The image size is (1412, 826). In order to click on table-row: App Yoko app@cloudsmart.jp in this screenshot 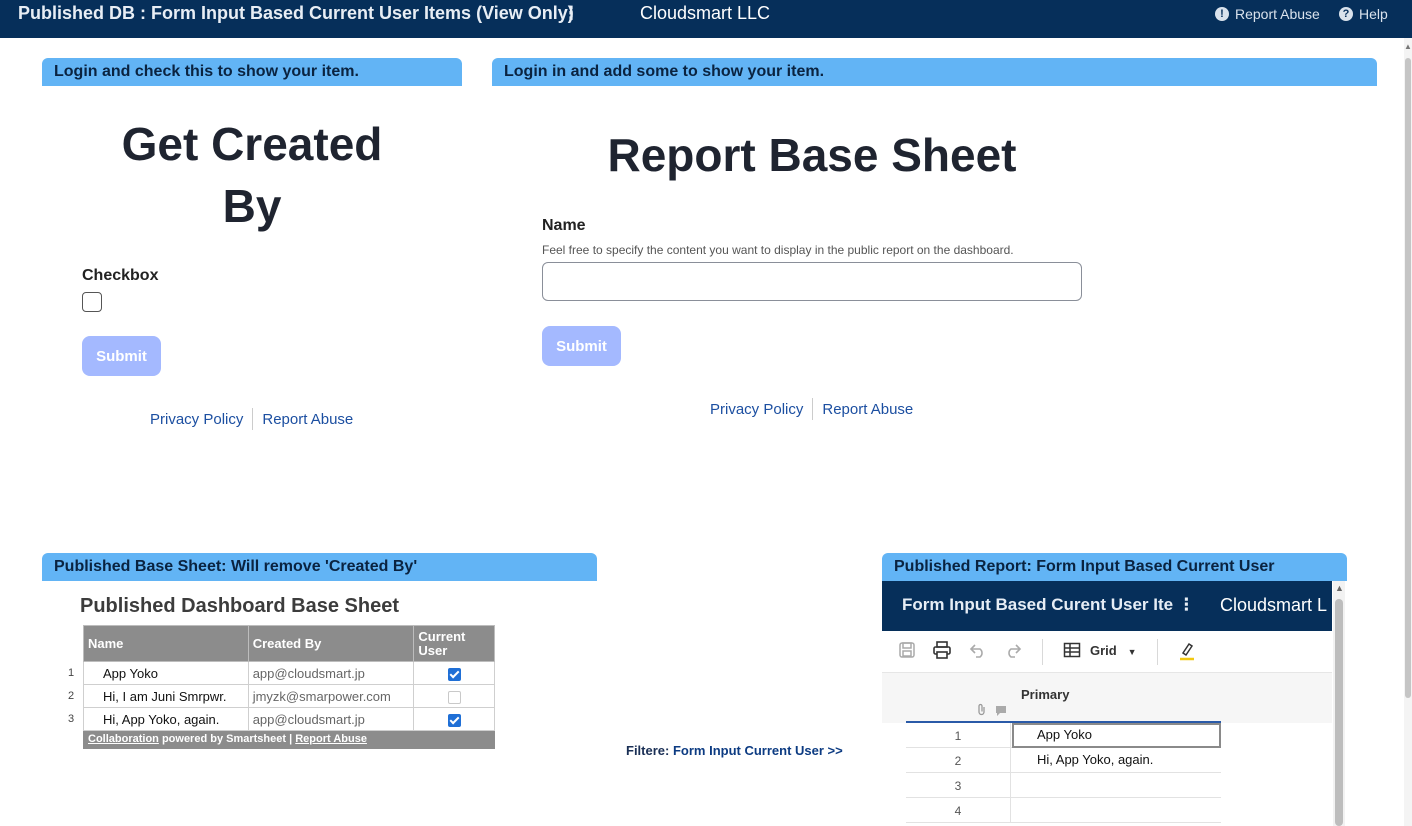, I will do `click(289, 673)`.